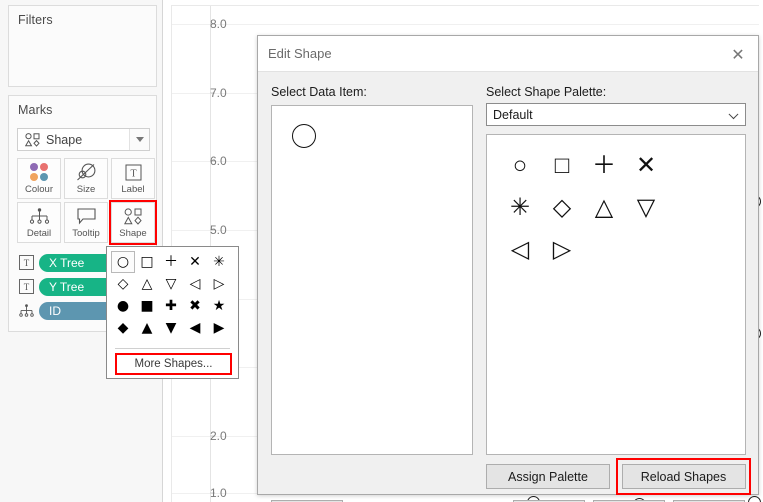 This screenshot has height=502, width=763. Describe the element at coordinates (133, 189) in the screenshot. I see `label-button-label: Label` at that location.